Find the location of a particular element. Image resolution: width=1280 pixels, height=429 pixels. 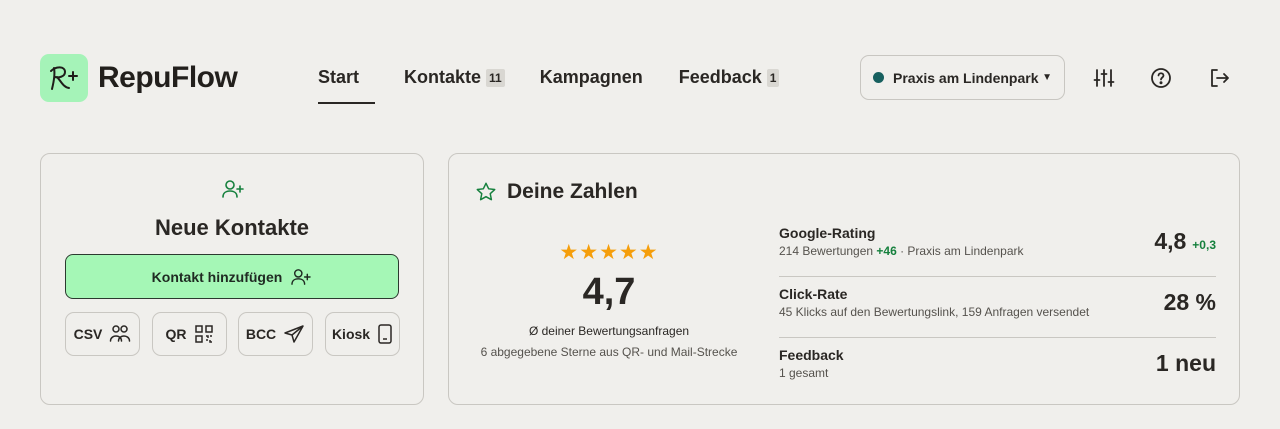

count-badge: 1 is located at coordinates (773, 78).